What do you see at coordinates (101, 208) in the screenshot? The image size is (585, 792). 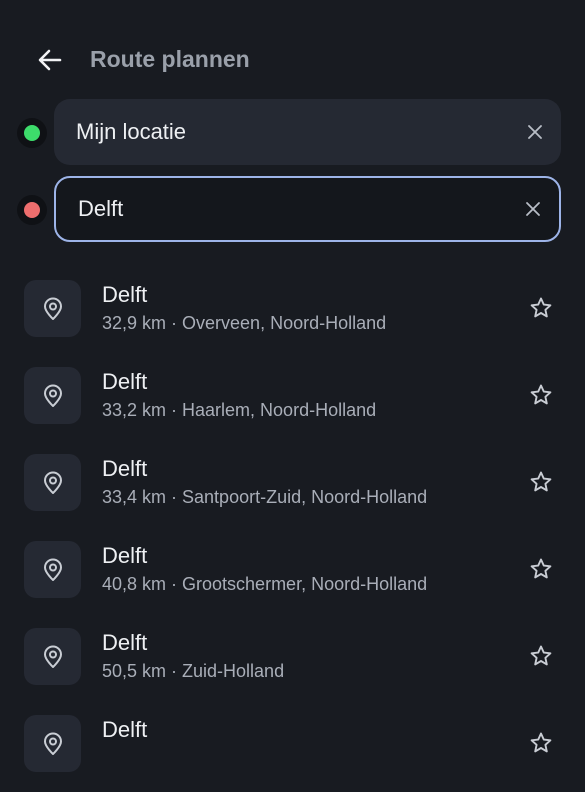 I see `destination-value: Delft` at bounding box center [101, 208].